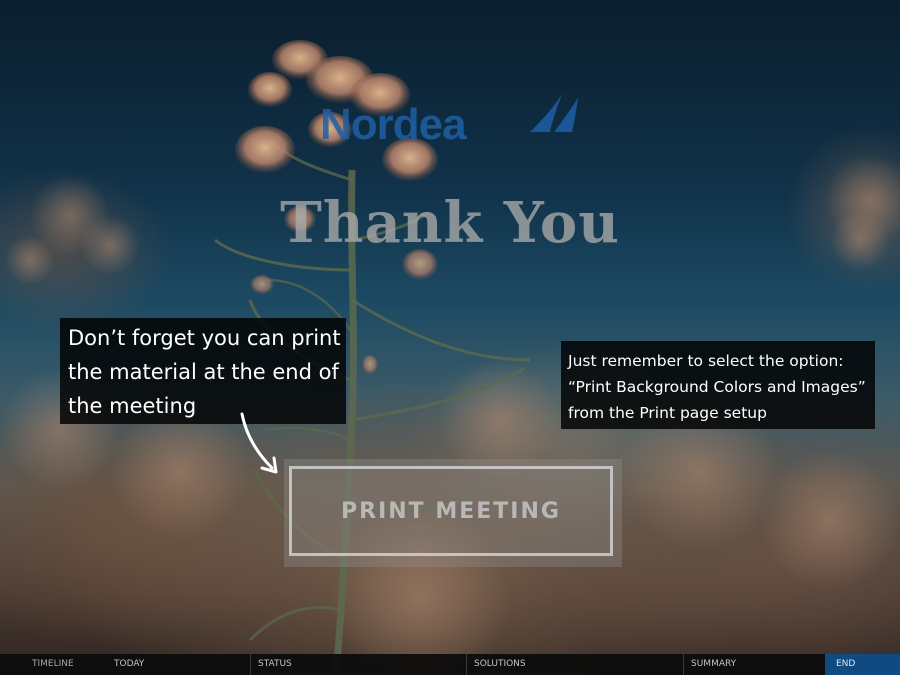  What do you see at coordinates (667, 413) in the screenshot?
I see `print-tip-line: from the Print page setup` at bounding box center [667, 413].